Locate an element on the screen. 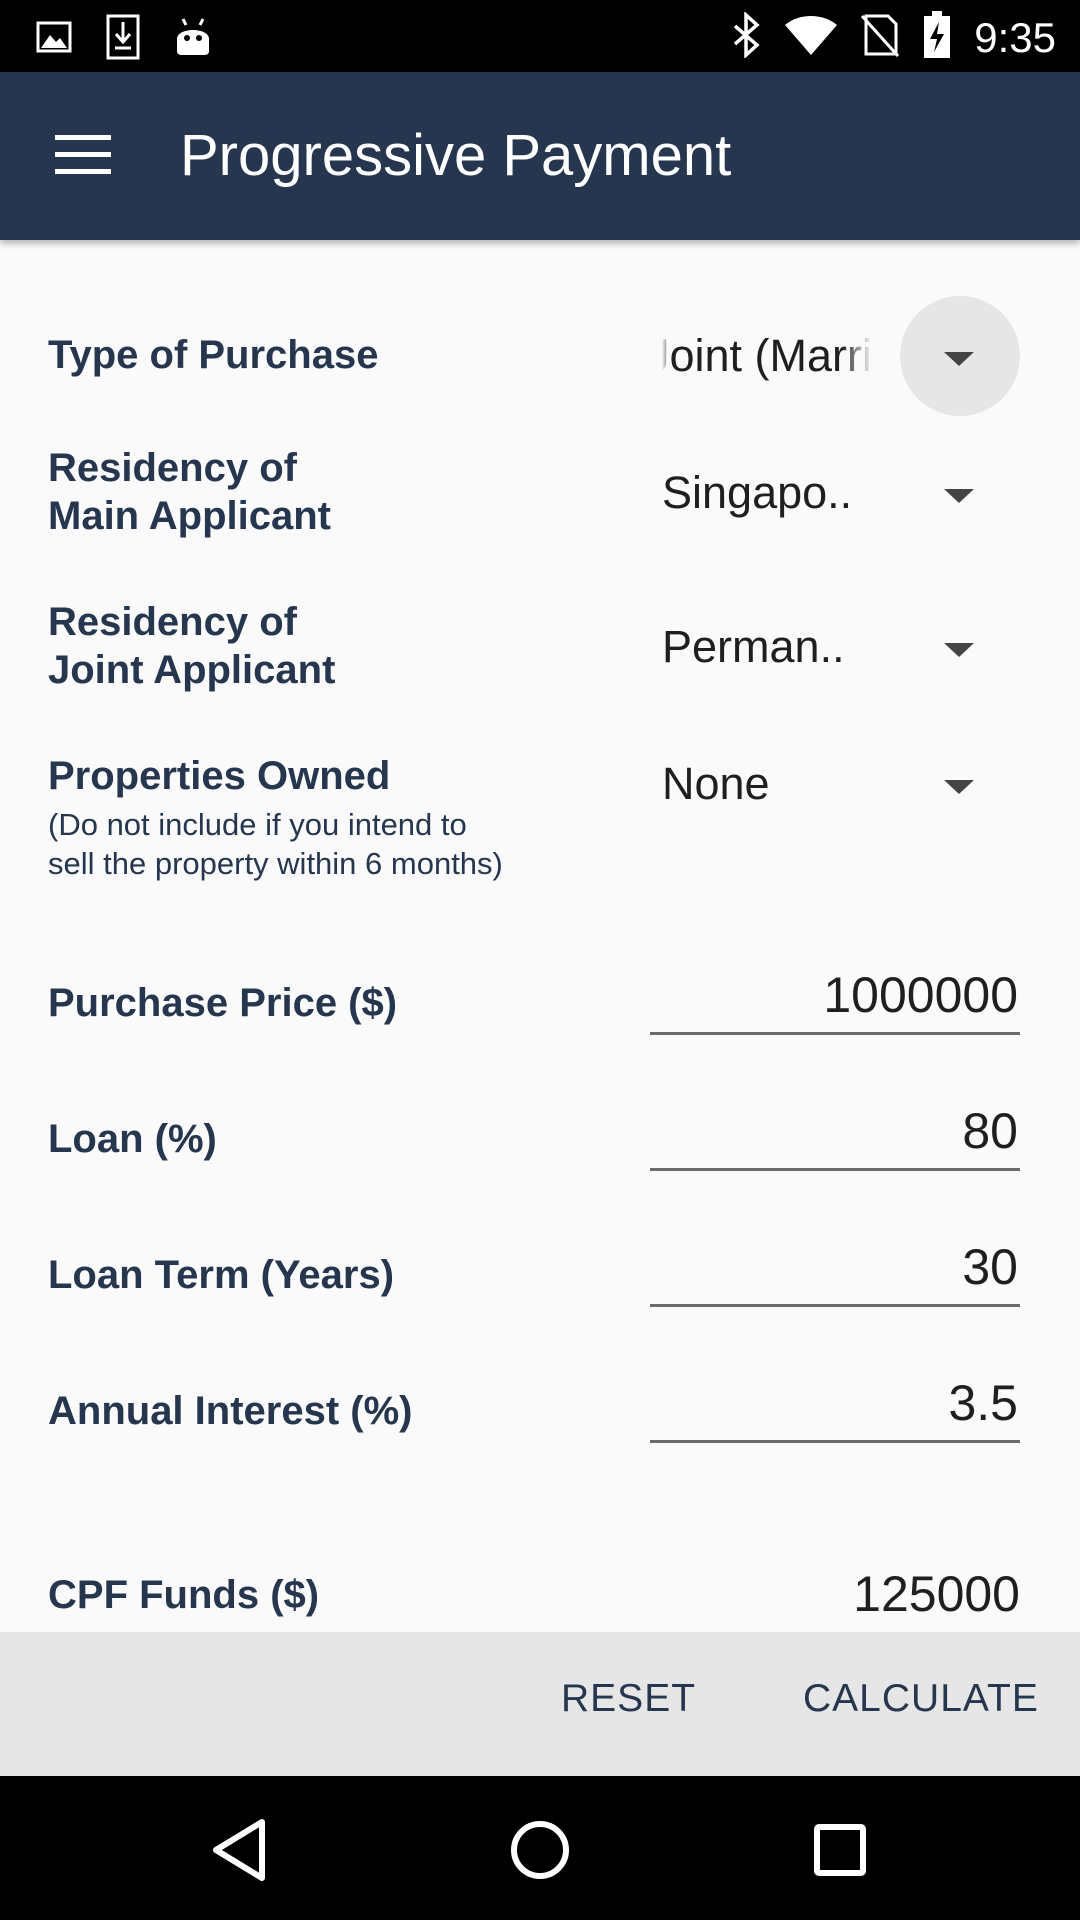  residency-joint-spinner: Perman.. is located at coordinates (841, 647).